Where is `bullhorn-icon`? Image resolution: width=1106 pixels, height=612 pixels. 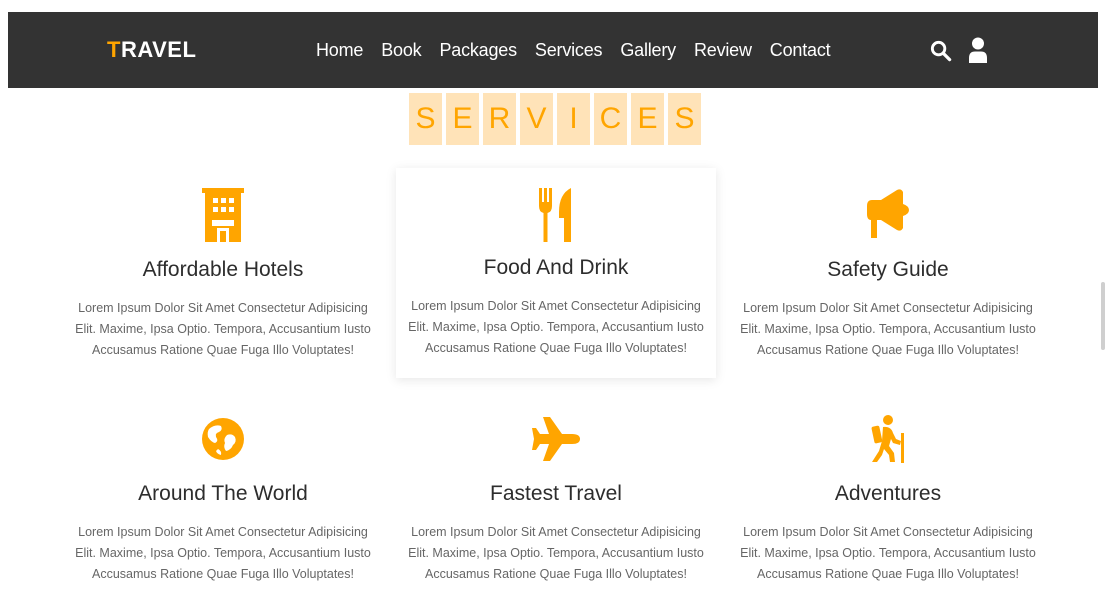
bullhorn-icon is located at coordinates (888, 215).